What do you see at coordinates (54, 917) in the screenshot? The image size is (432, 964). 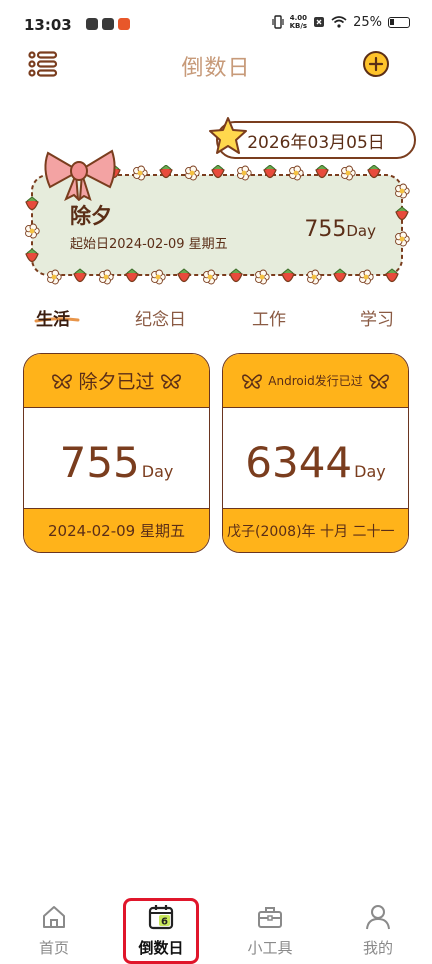 I see `home-icon` at bounding box center [54, 917].